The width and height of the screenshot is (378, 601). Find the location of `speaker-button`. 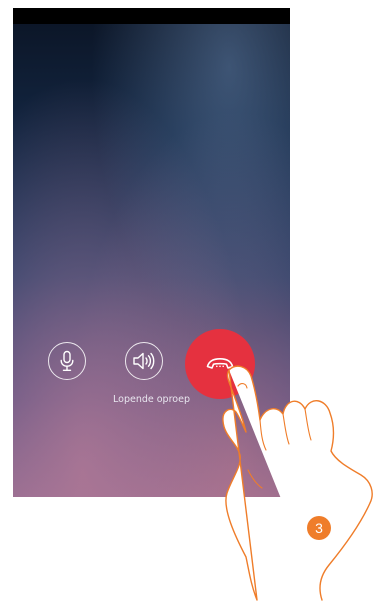

speaker-button is located at coordinates (144, 361).